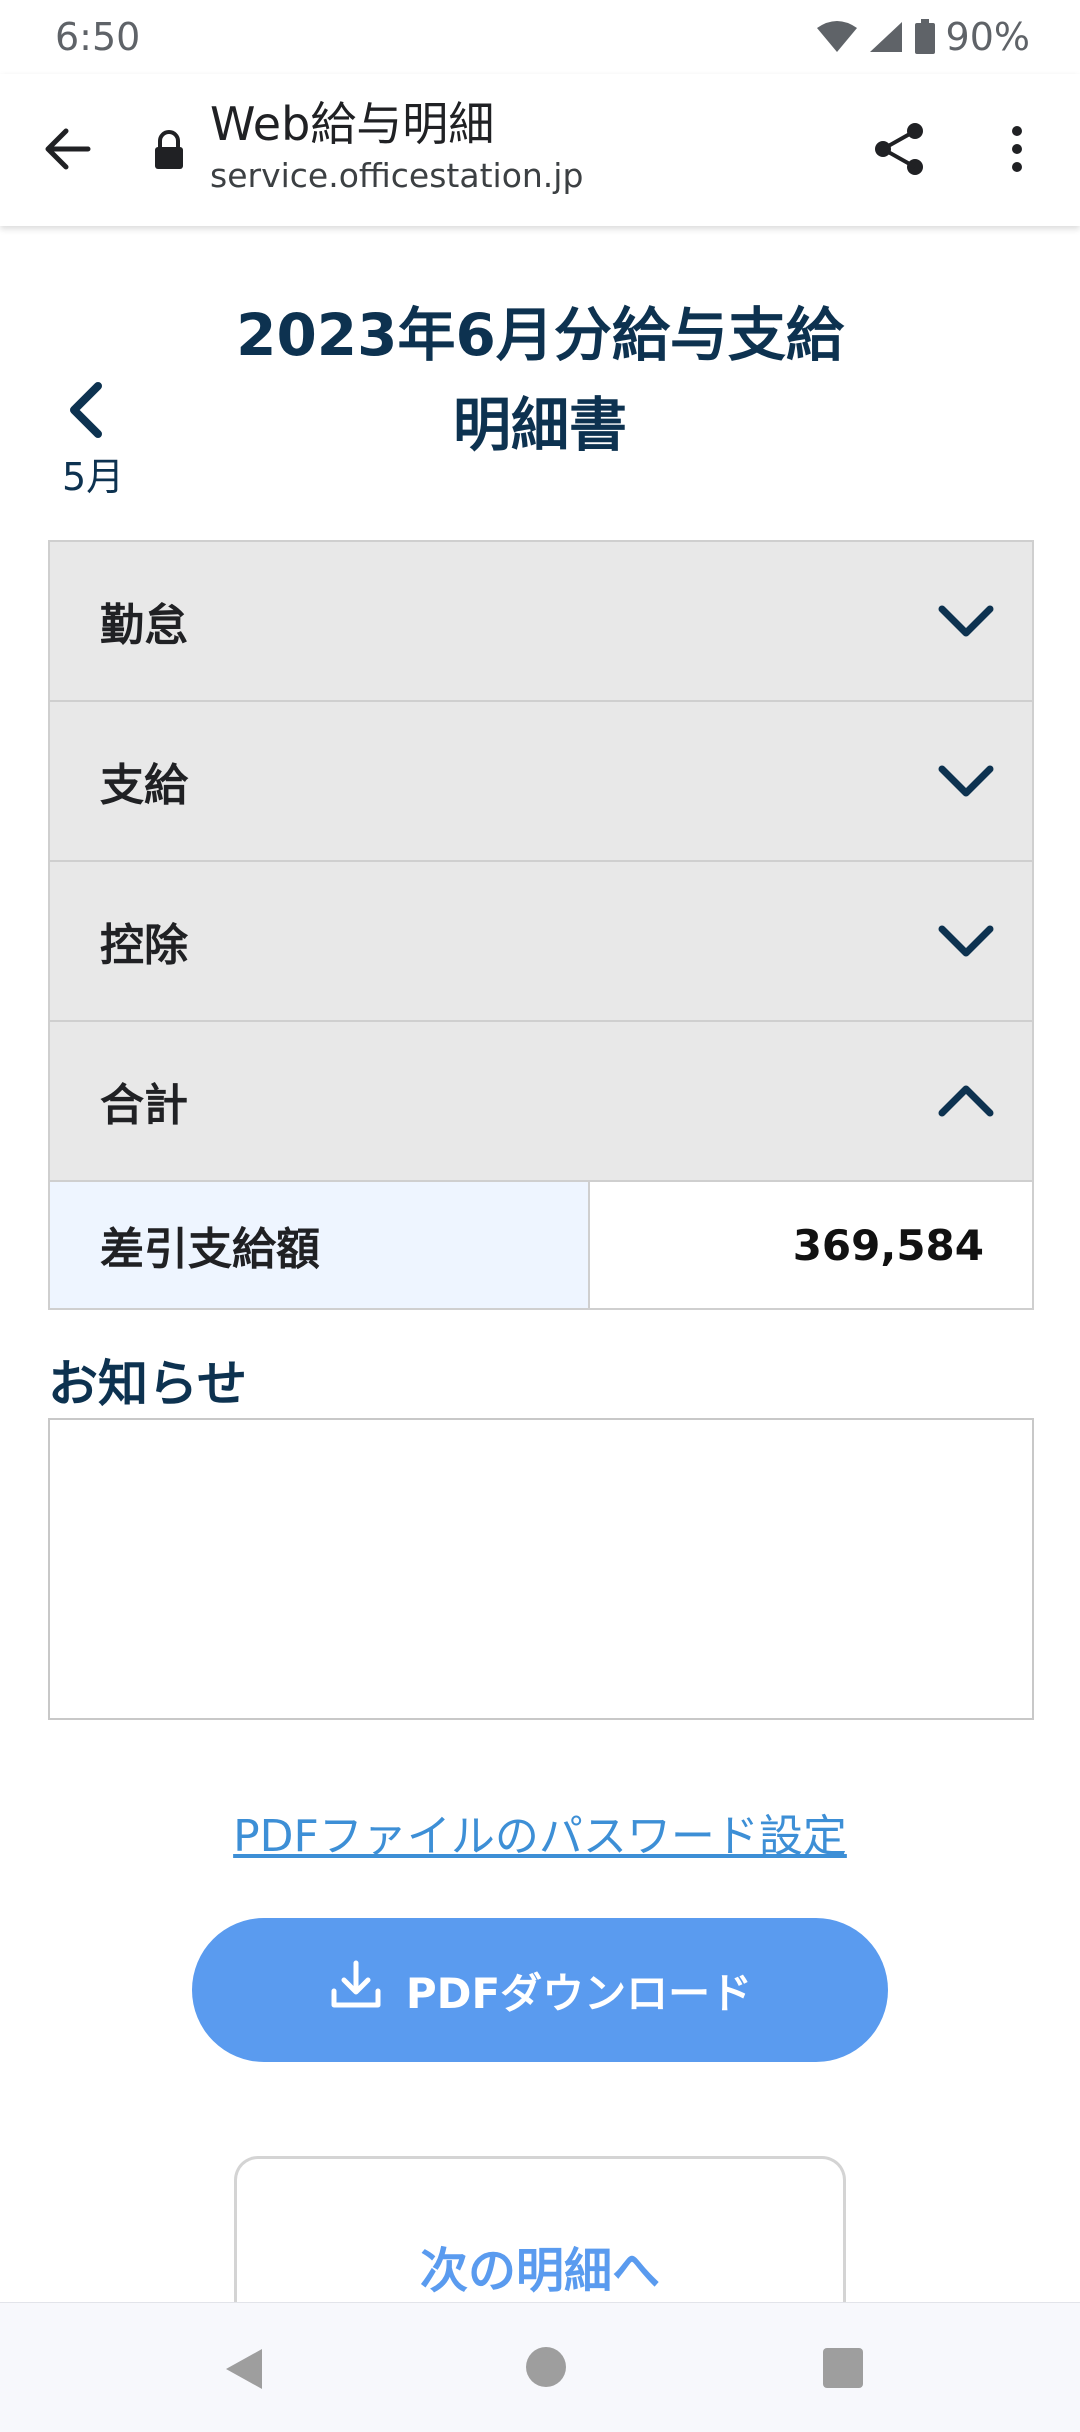 This screenshot has height=2432, width=1080. Describe the element at coordinates (987, 37) in the screenshot. I see `battery-percent: 90%` at that location.